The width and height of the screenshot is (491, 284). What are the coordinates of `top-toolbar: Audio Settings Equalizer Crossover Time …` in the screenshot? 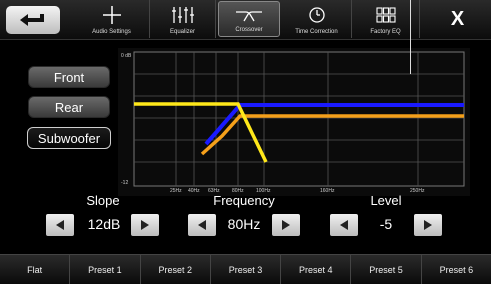 It's located at (245, 20).